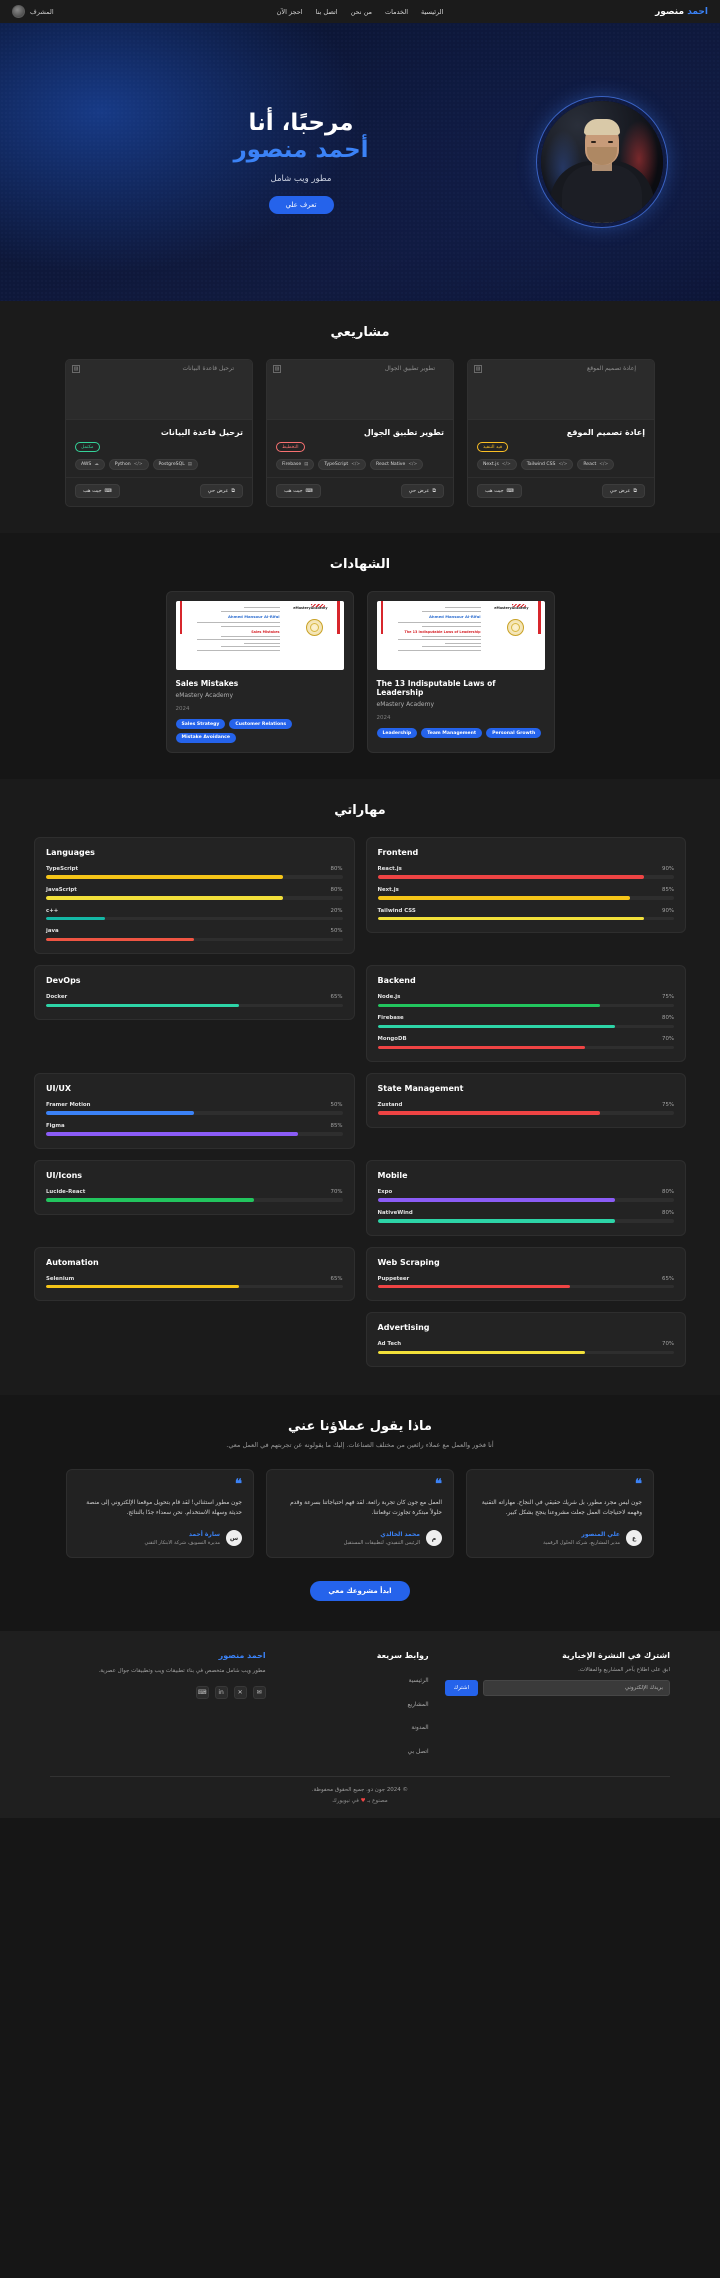 Image resolution: width=720 pixels, height=2278 pixels. What do you see at coordinates (525, 1348) in the screenshot?
I see `skill-row: Ad Tech 70%` at bounding box center [525, 1348].